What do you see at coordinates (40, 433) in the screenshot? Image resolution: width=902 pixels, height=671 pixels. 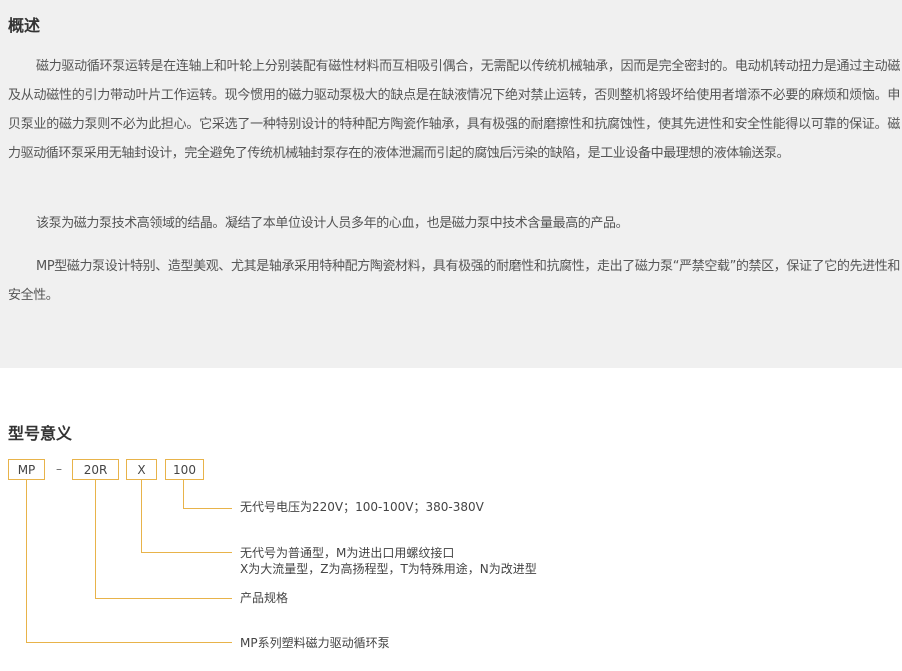 I see `model-meaning-title: 型号意义` at bounding box center [40, 433].